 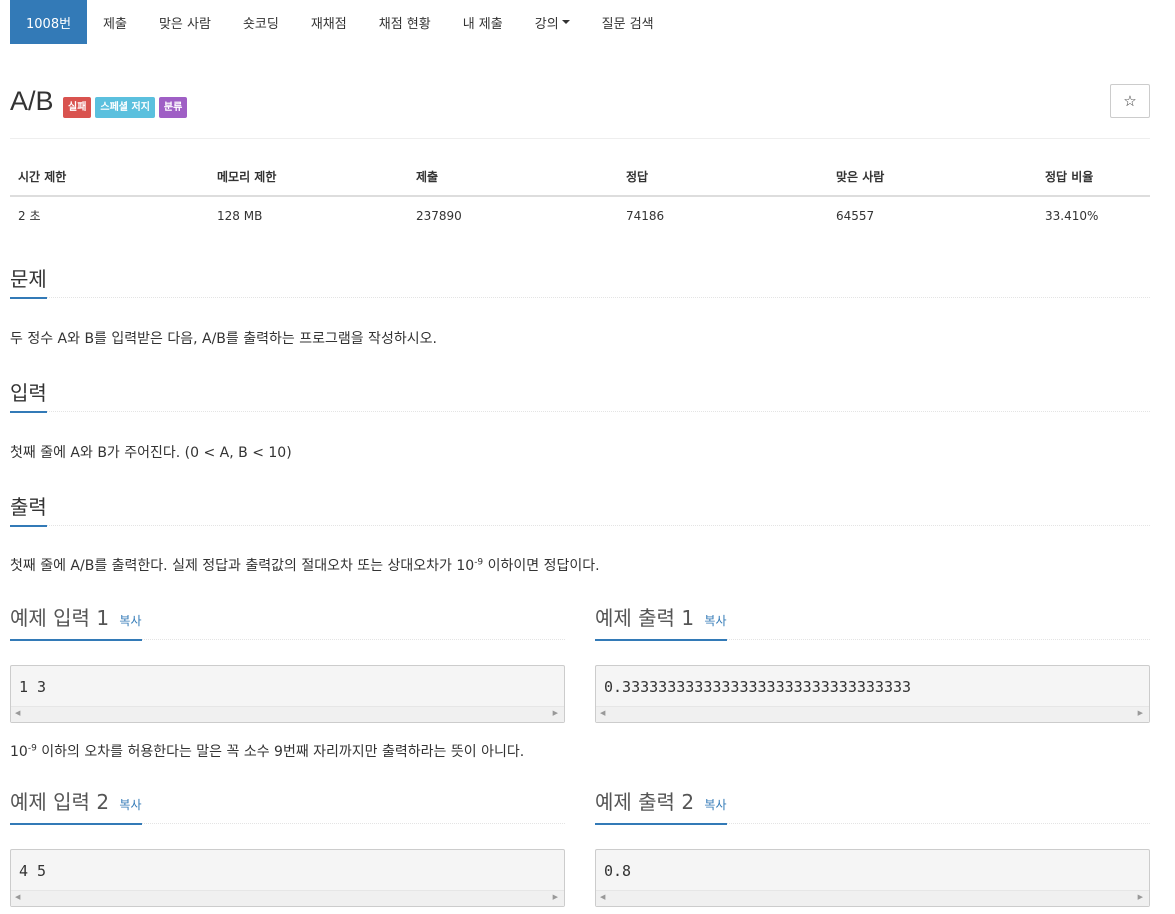 What do you see at coordinates (109, 177) in the screenshot?
I see `header-time-limit: 시간 제한` at bounding box center [109, 177].